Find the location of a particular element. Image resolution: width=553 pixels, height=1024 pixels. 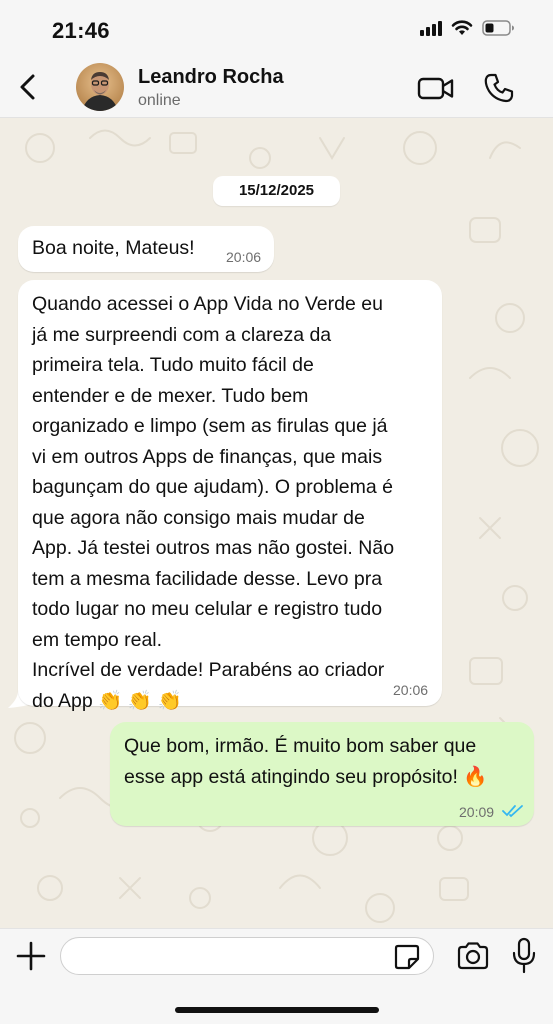

video-call-icon is located at coordinates (436, 88).